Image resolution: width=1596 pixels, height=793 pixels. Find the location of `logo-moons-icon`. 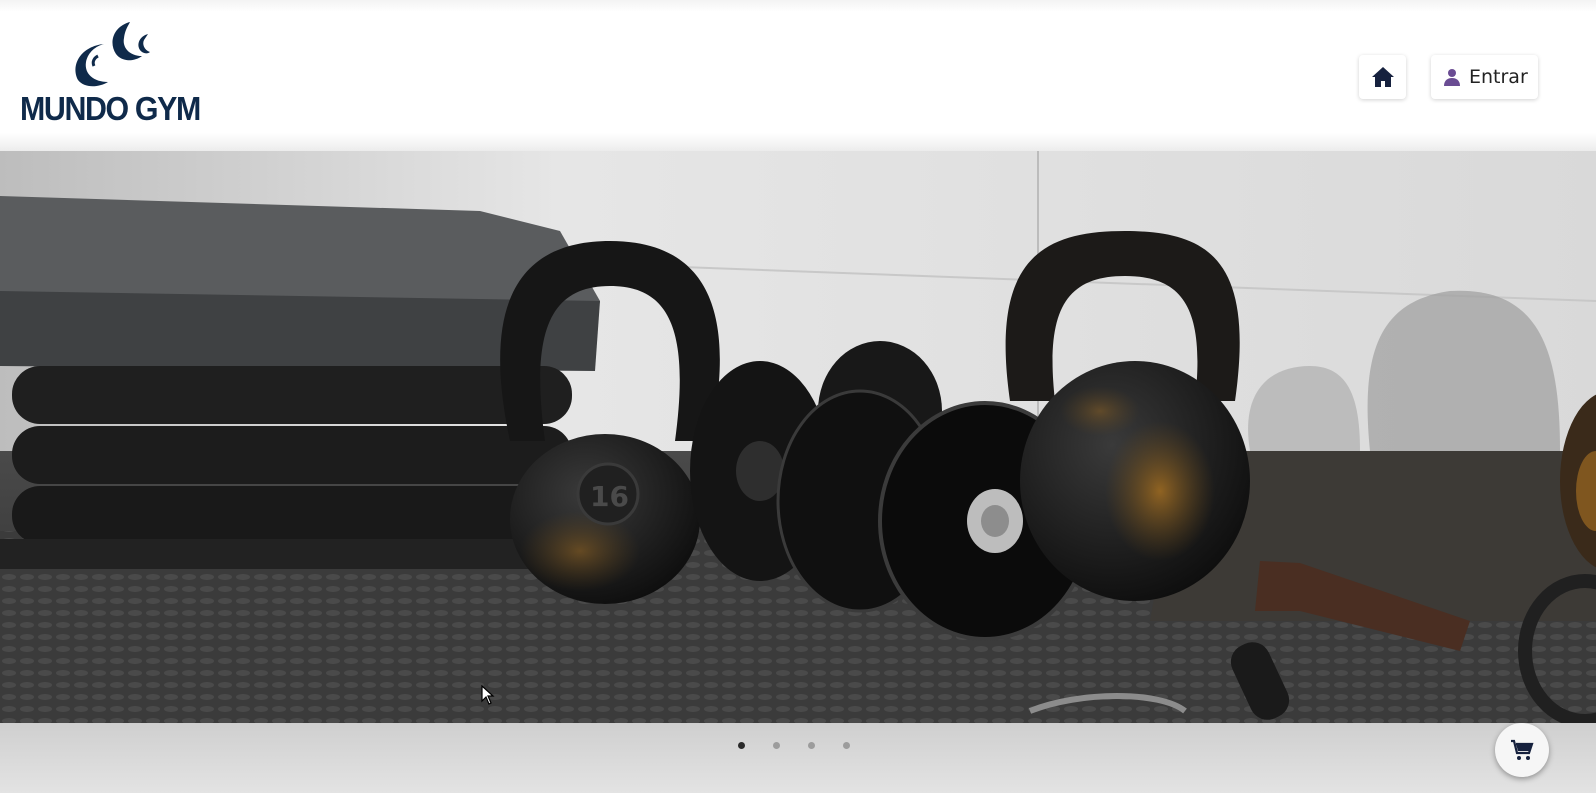

logo-moons-icon is located at coordinates (112, 54).